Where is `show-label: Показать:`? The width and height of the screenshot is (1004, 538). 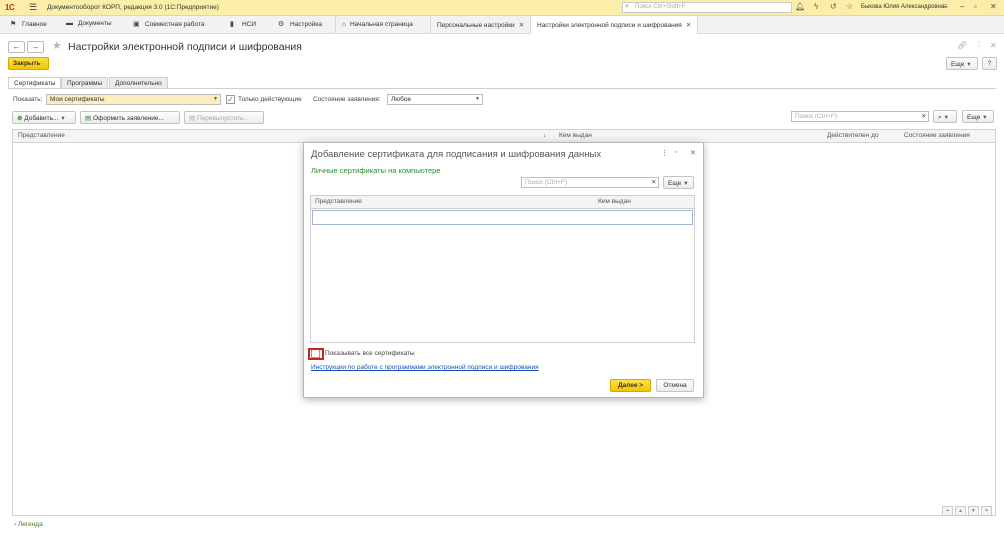
show-label: Показать: is located at coordinates (28, 99).